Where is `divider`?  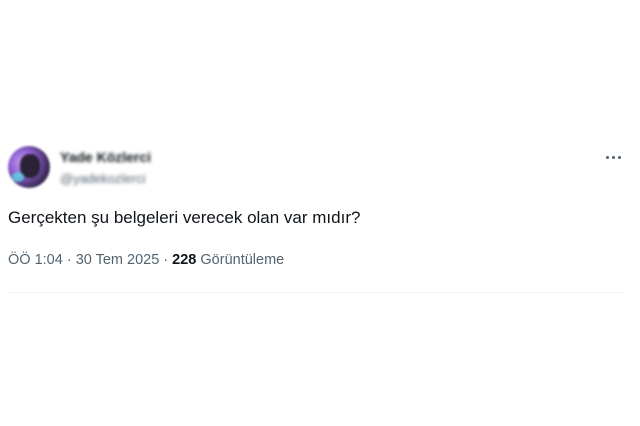
divider is located at coordinates (316, 292).